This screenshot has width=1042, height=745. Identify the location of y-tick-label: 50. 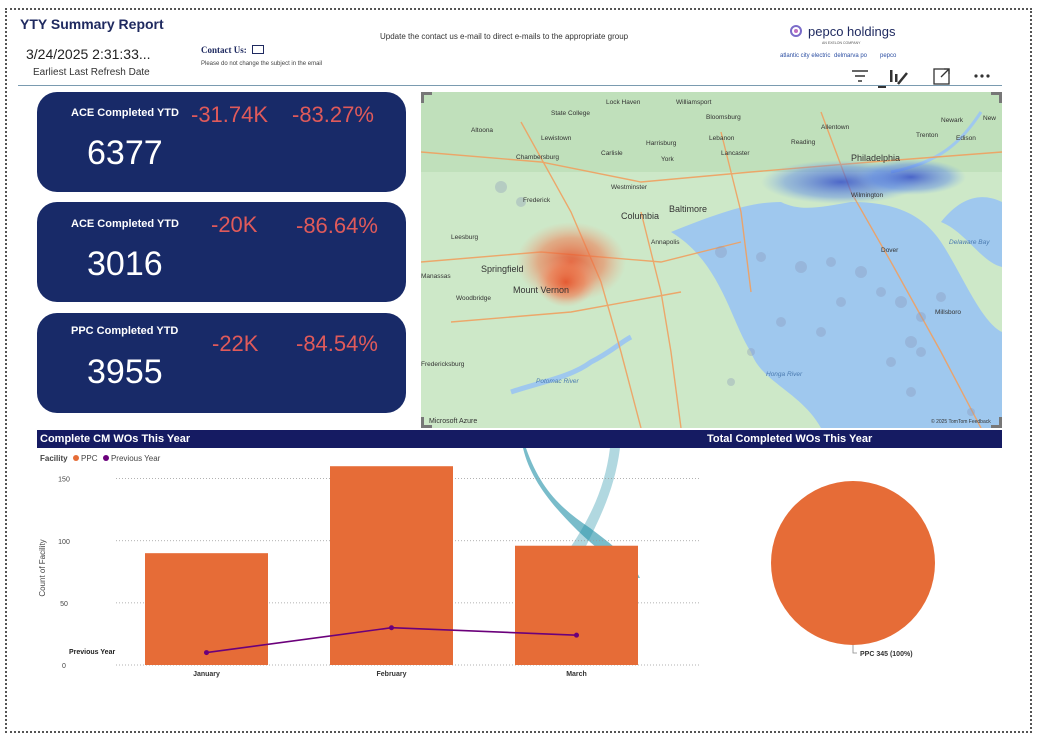
(64, 604).